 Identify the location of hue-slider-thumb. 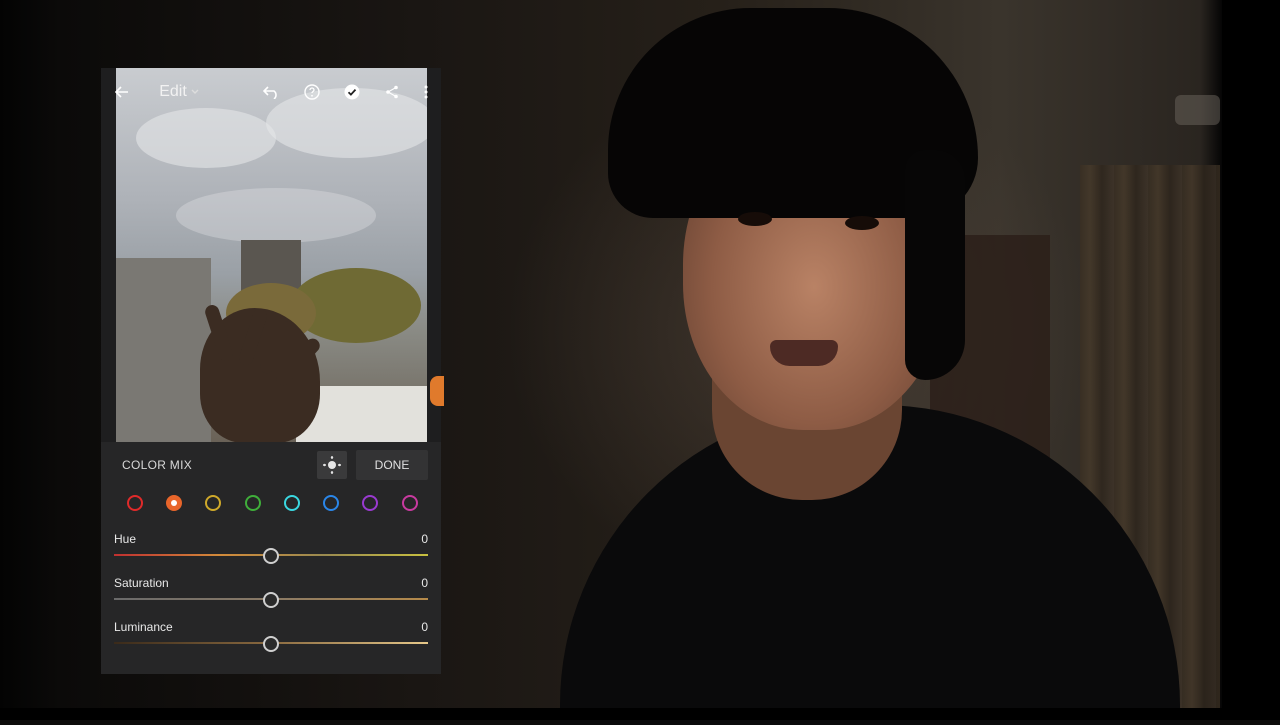
(271, 556).